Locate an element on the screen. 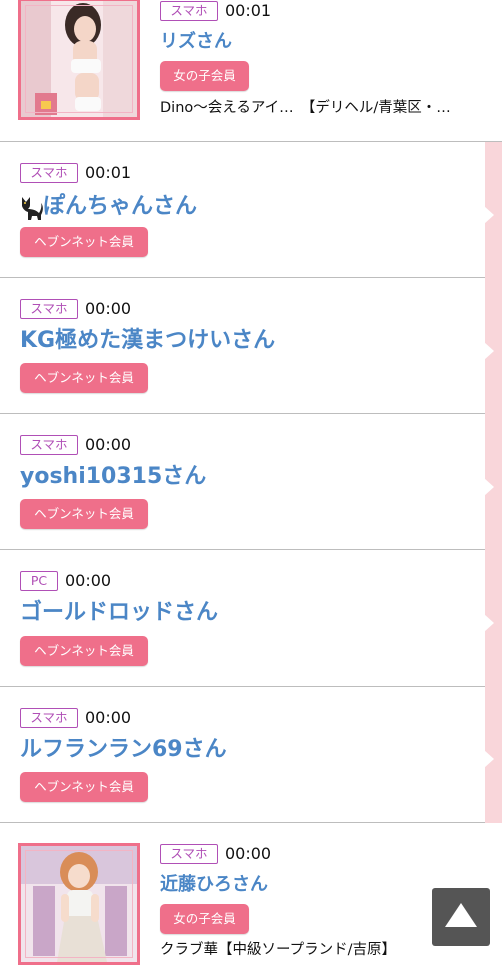 This screenshot has height=965, width=502. user-name-link: リズさん is located at coordinates (196, 42).